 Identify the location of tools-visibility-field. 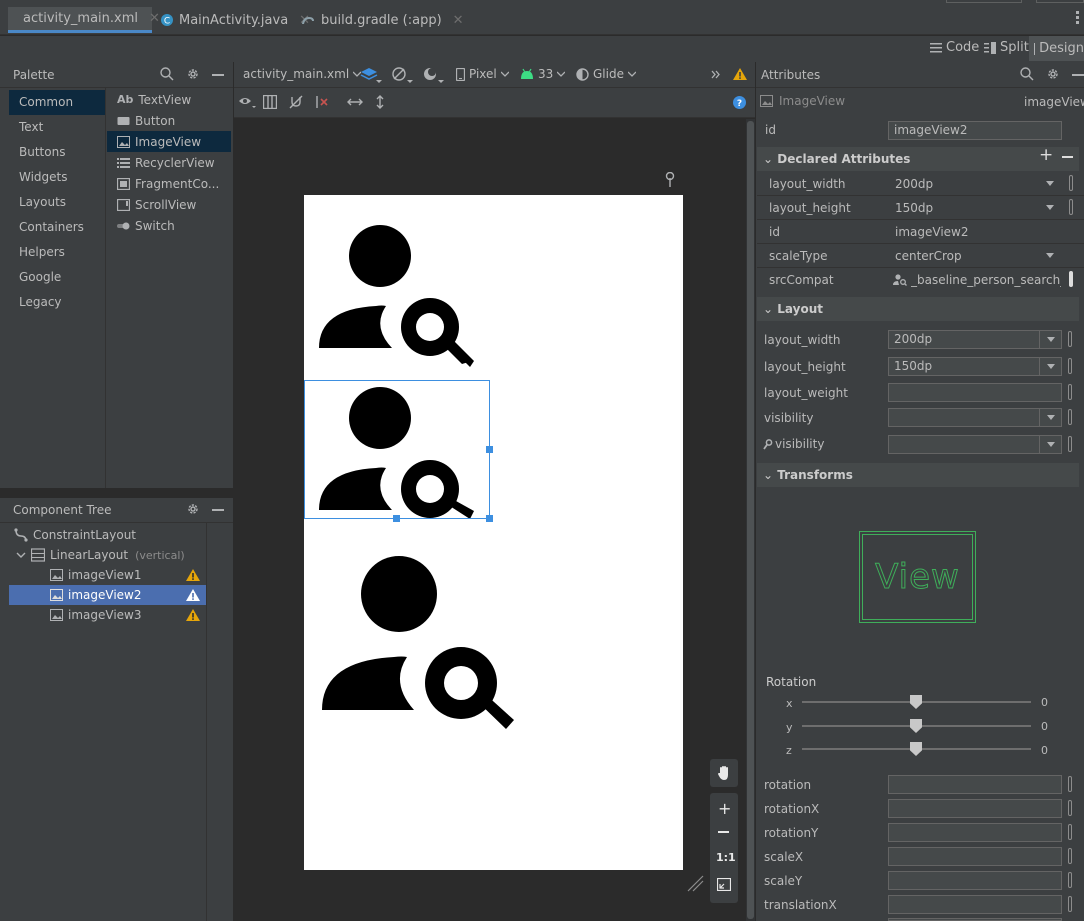
(975, 444).